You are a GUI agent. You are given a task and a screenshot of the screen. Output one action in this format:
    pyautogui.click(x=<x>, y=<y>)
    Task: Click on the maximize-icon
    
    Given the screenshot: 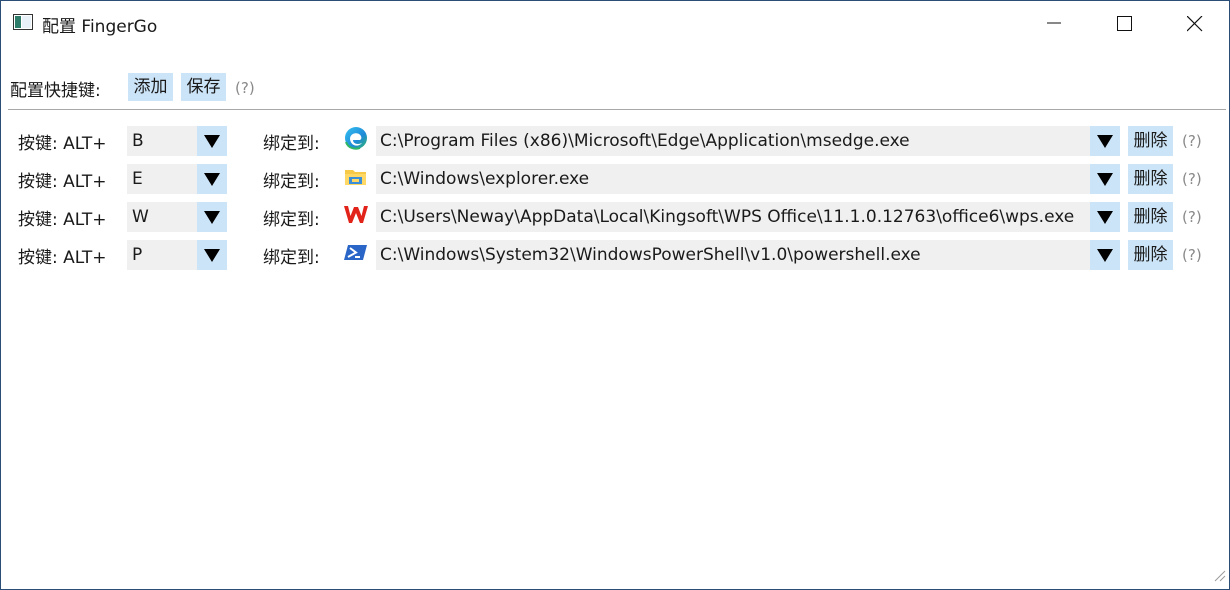 What is the action you would take?
    pyautogui.click(x=1124, y=23)
    